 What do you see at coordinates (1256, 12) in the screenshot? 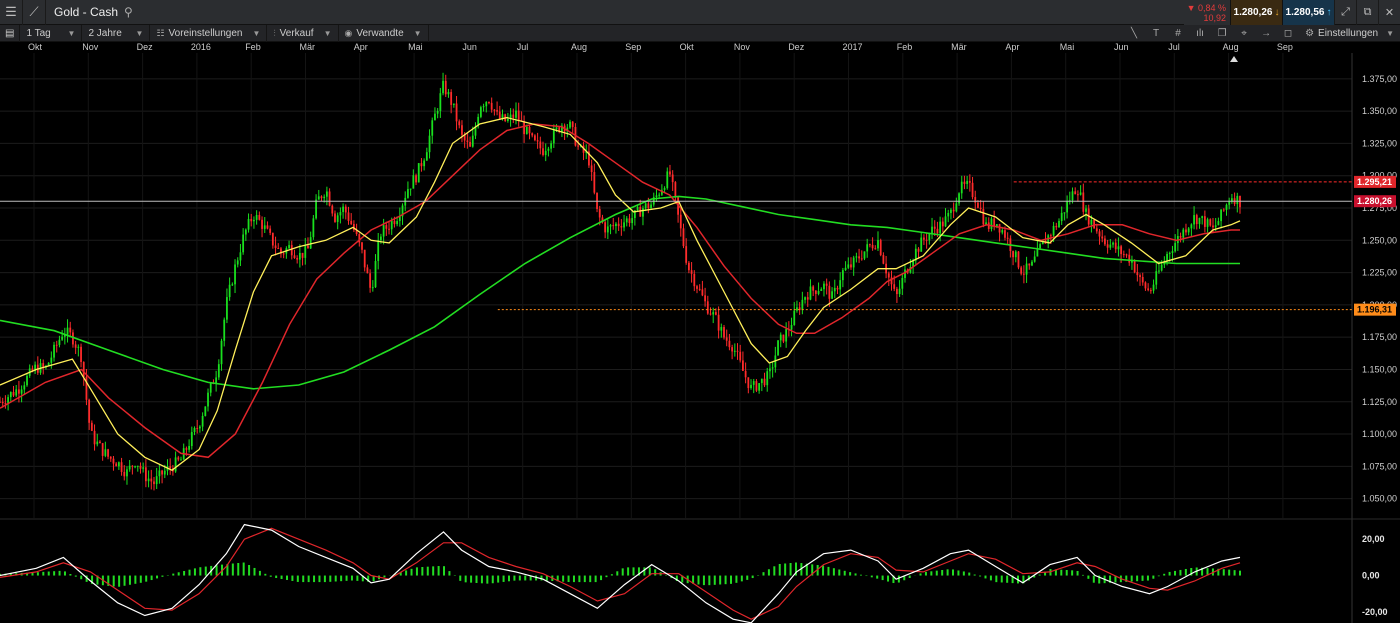
I see `sell-price-button: 1.280,26 ↓` at bounding box center [1256, 12].